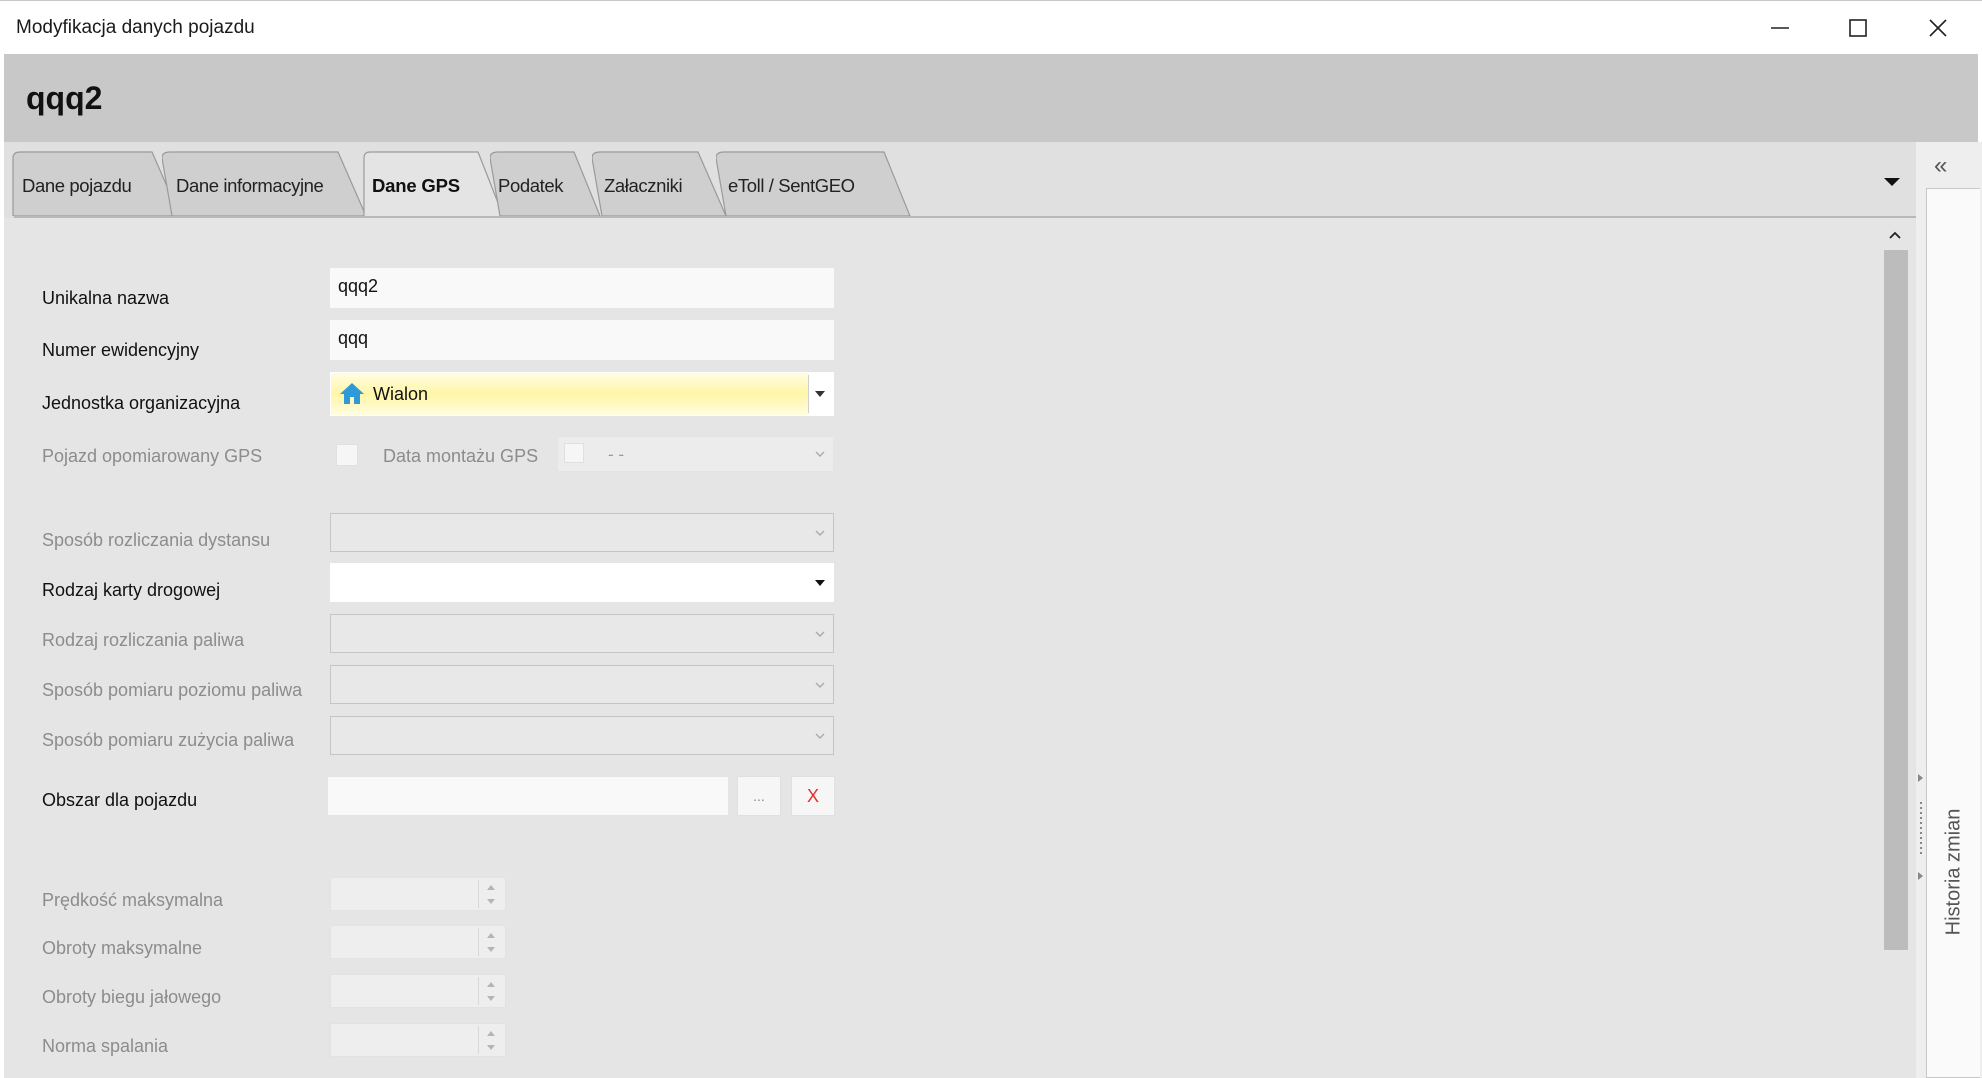 This screenshot has width=1982, height=1078. What do you see at coordinates (418, 942) in the screenshot?
I see `max-rpm-spinner` at bounding box center [418, 942].